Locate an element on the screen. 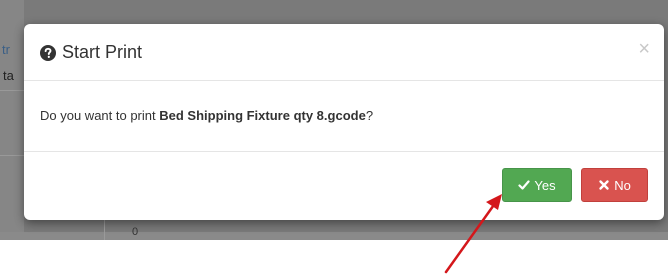  annotation-arrow is located at coordinates (473, 234).